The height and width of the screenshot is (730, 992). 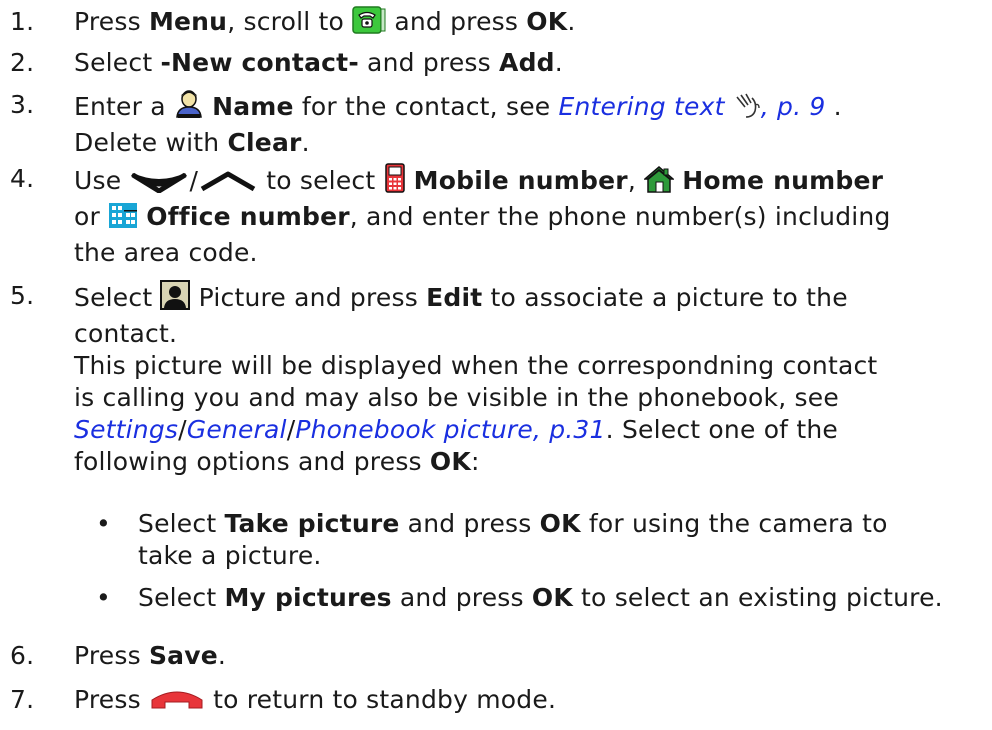 What do you see at coordinates (228, 185) in the screenshot?
I see `nav-up-icon` at bounding box center [228, 185].